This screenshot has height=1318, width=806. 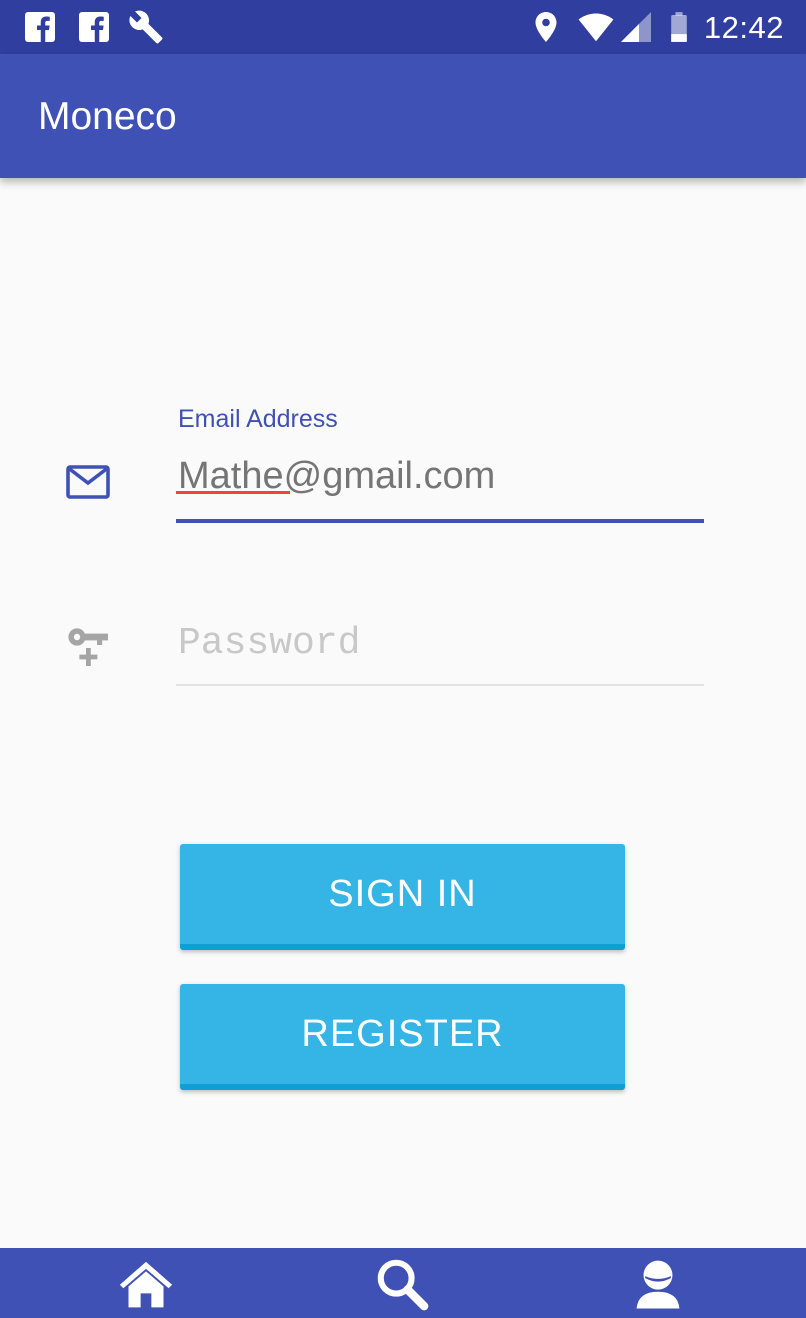 I want to click on envelope-icon, so click(x=88, y=482).